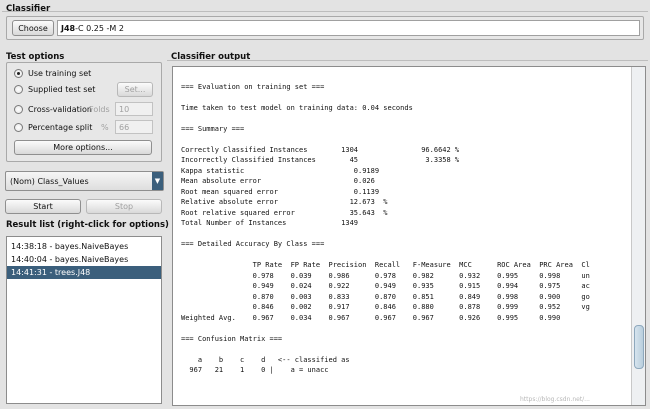  I want to click on use-training-set-option: Use training set, so click(52, 73).